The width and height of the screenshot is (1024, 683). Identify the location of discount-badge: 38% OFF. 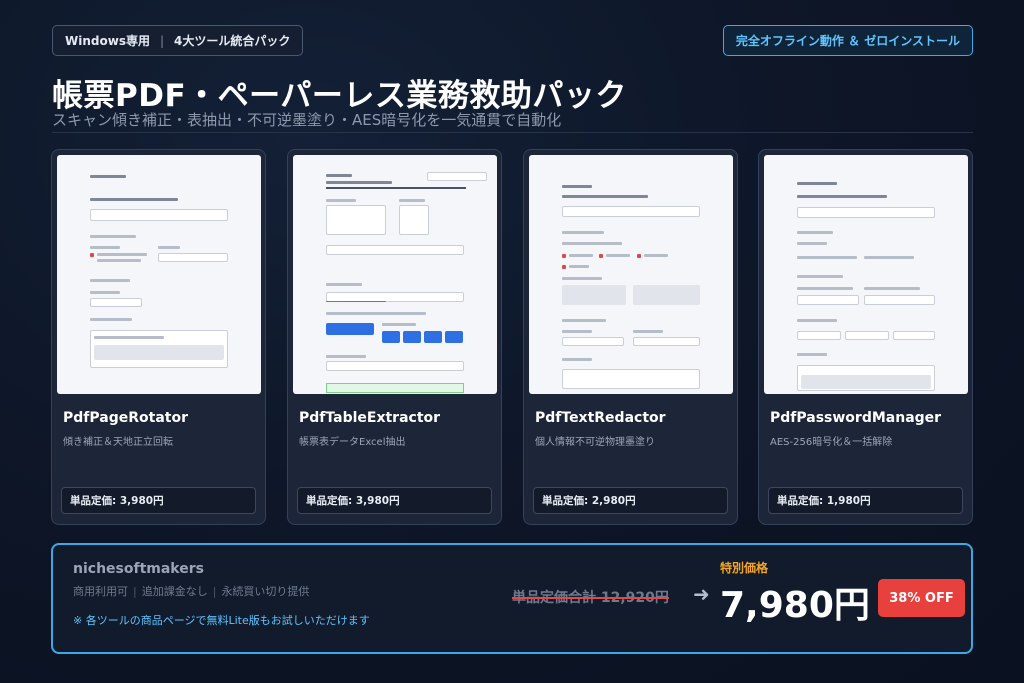
(921, 598).